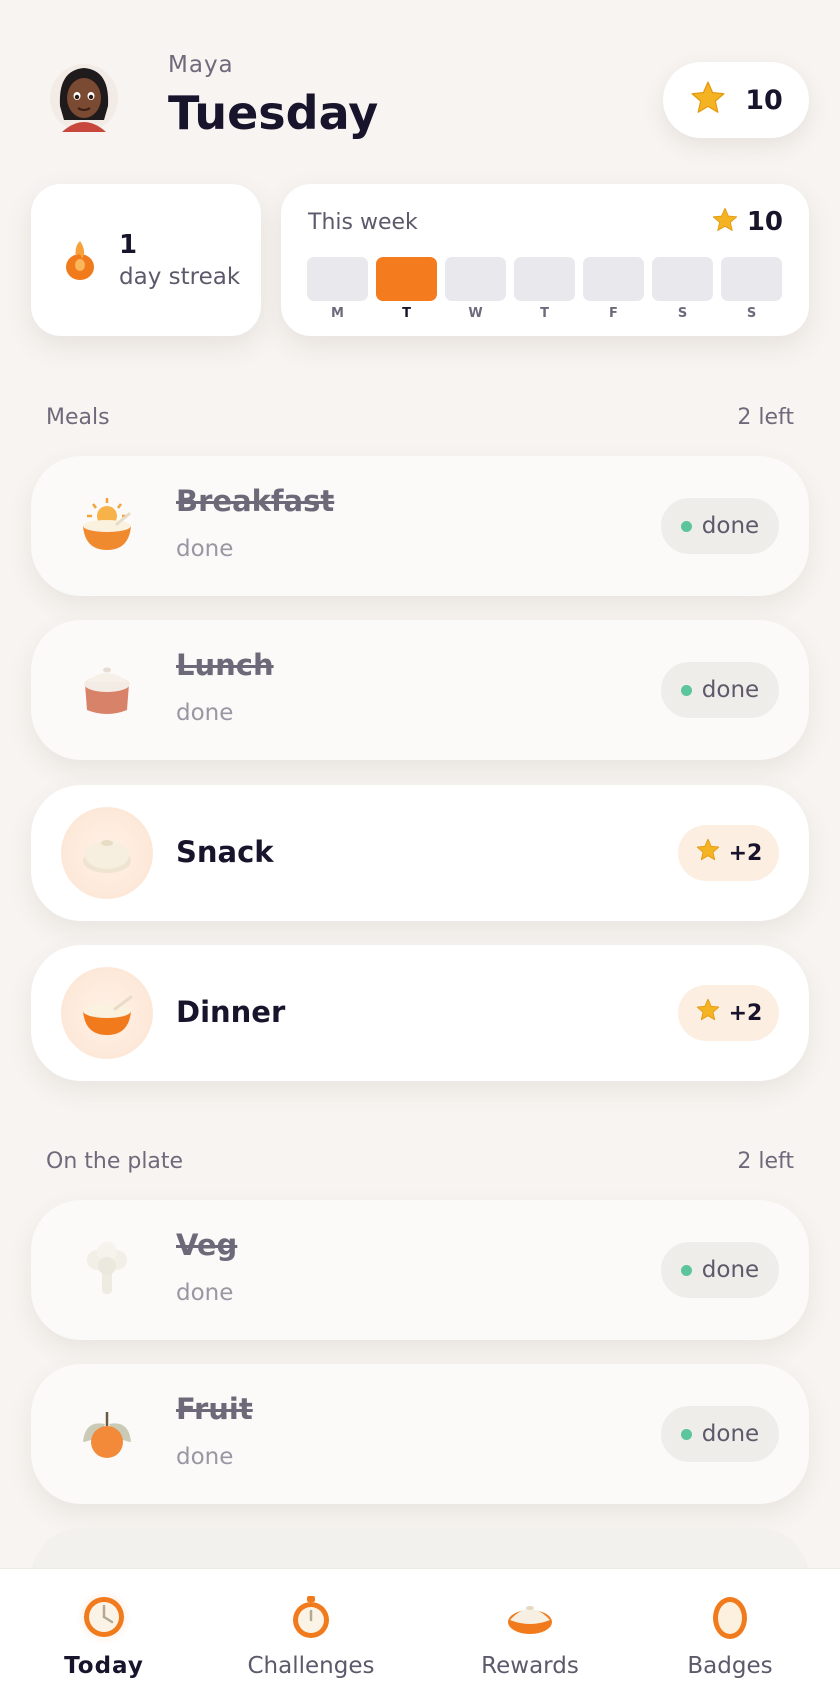 Image resolution: width=840 pixels, height=1707 pixels. I want to click on item-name: Fruit, so click(214, 1409).